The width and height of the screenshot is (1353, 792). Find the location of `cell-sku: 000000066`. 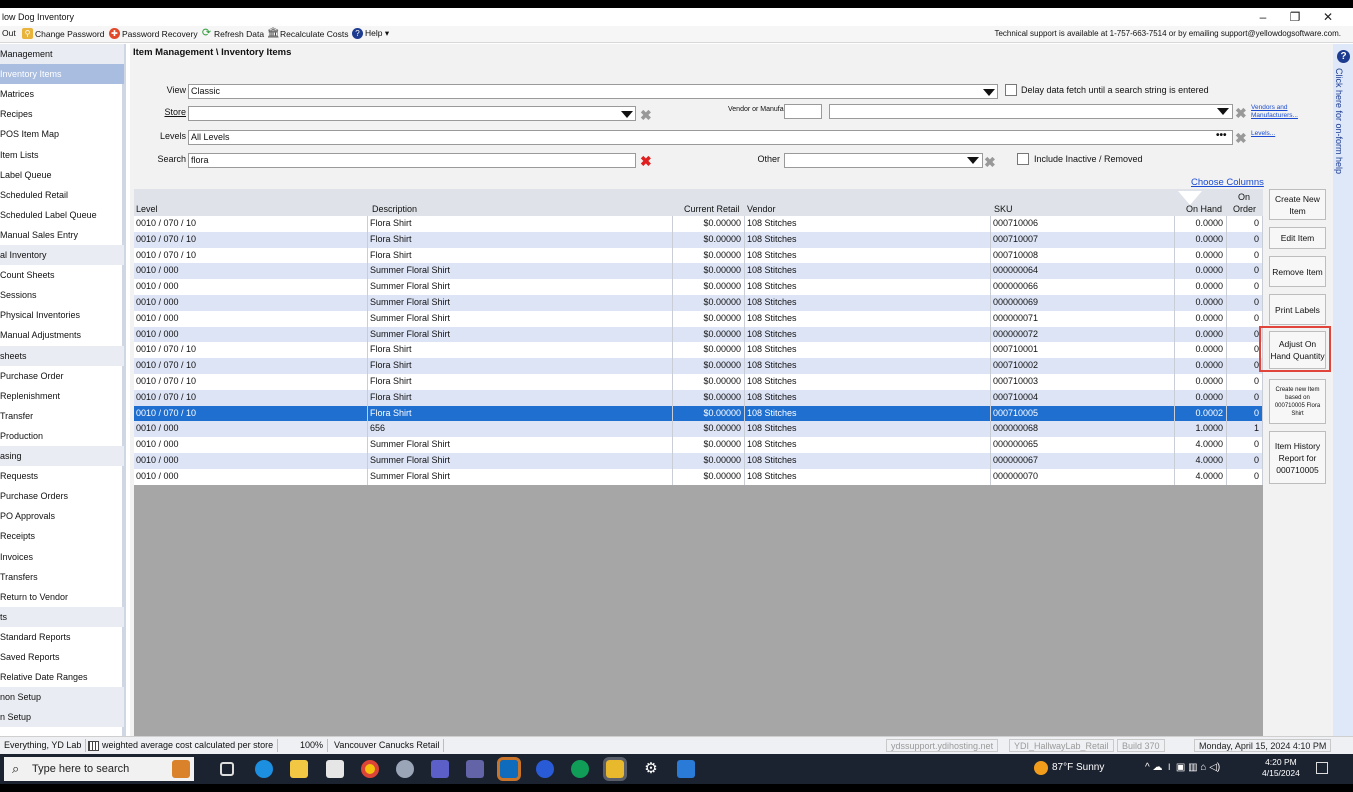

cell-sku: 000000066 is located at coordinates (1083, 287).